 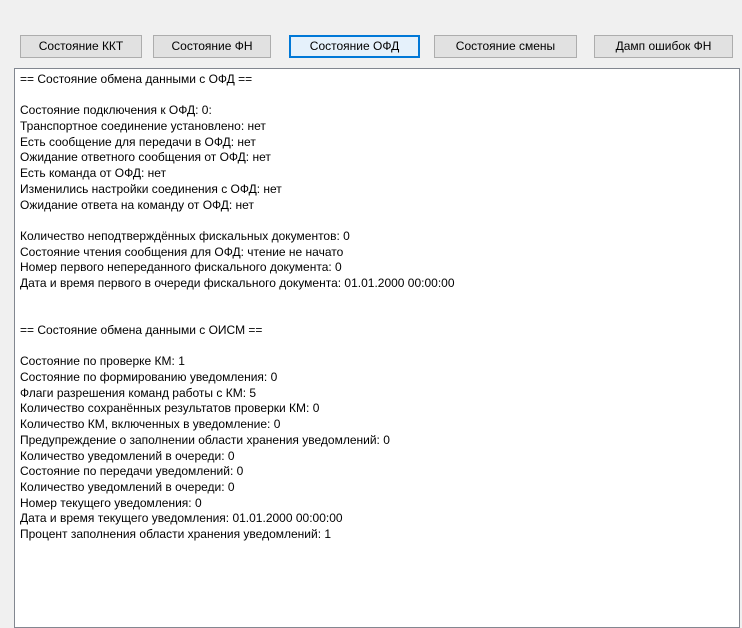 I want to click on shift-status-button: Состояние смены, so click(x=505, y=46).